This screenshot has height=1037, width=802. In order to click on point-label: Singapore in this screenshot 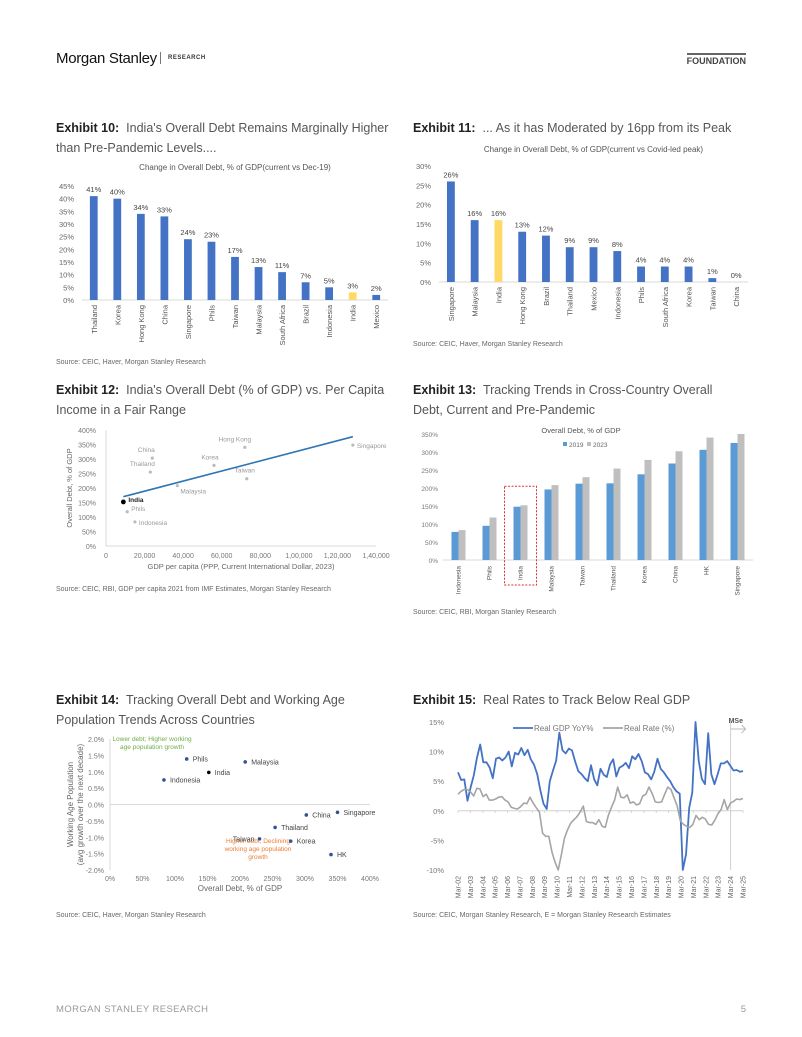, I will do `click(360, 813)`.